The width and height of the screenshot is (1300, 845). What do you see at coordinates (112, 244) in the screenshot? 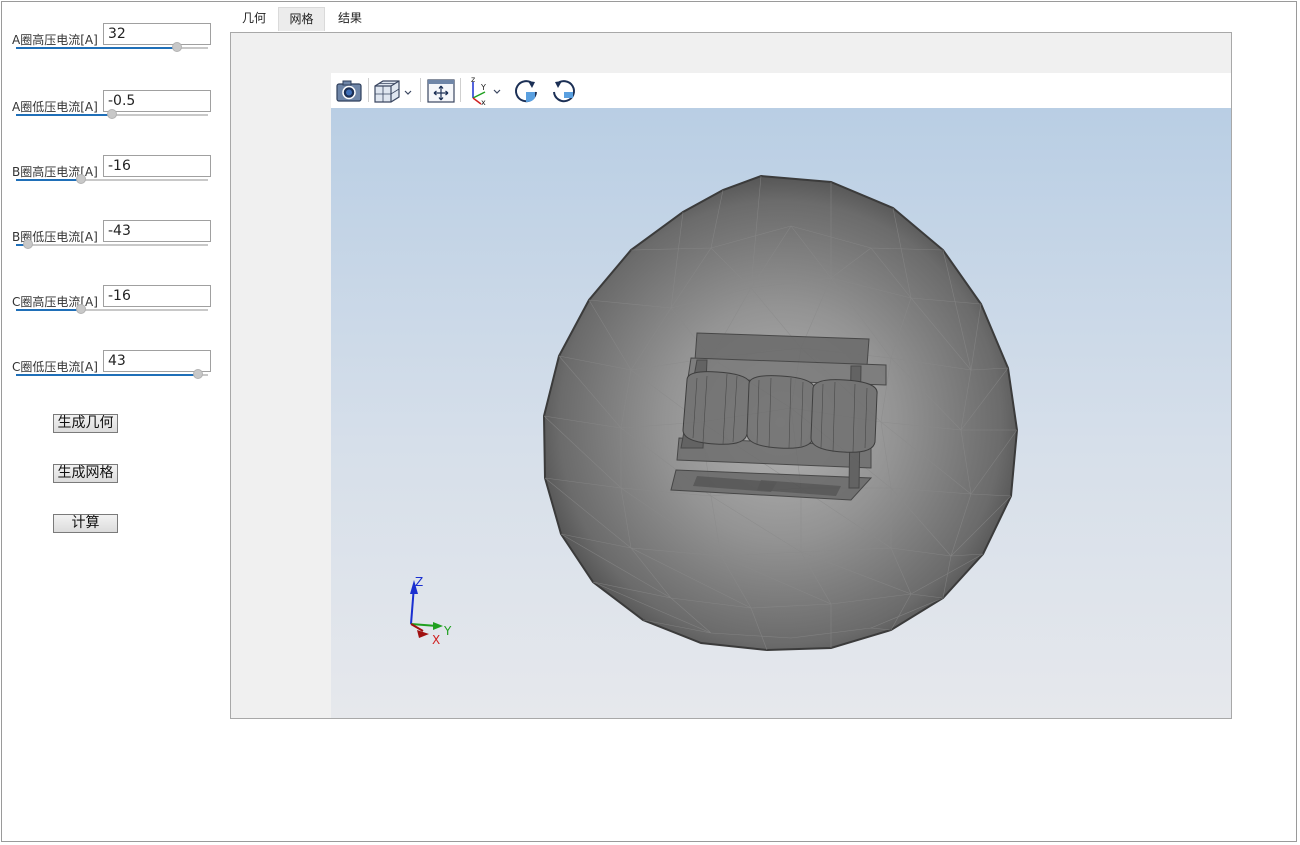
I see `b-low-current-slider` at bounding box center [112, 244].